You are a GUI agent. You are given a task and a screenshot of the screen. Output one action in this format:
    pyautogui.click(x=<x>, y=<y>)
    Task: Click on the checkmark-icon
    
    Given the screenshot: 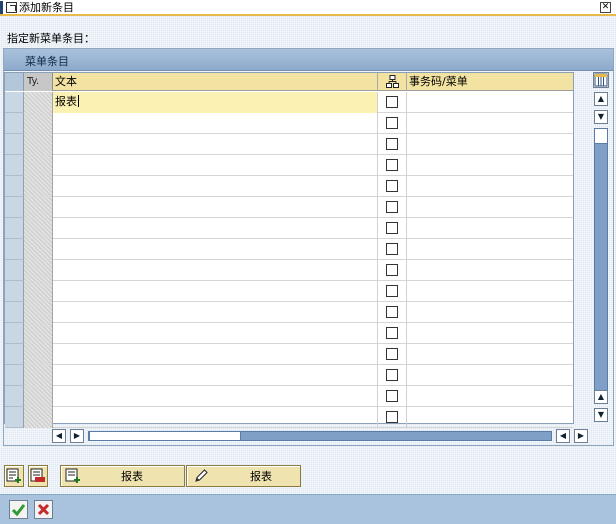 What is the action you would take?
    pyautogui.click(x=18, y=510)
    